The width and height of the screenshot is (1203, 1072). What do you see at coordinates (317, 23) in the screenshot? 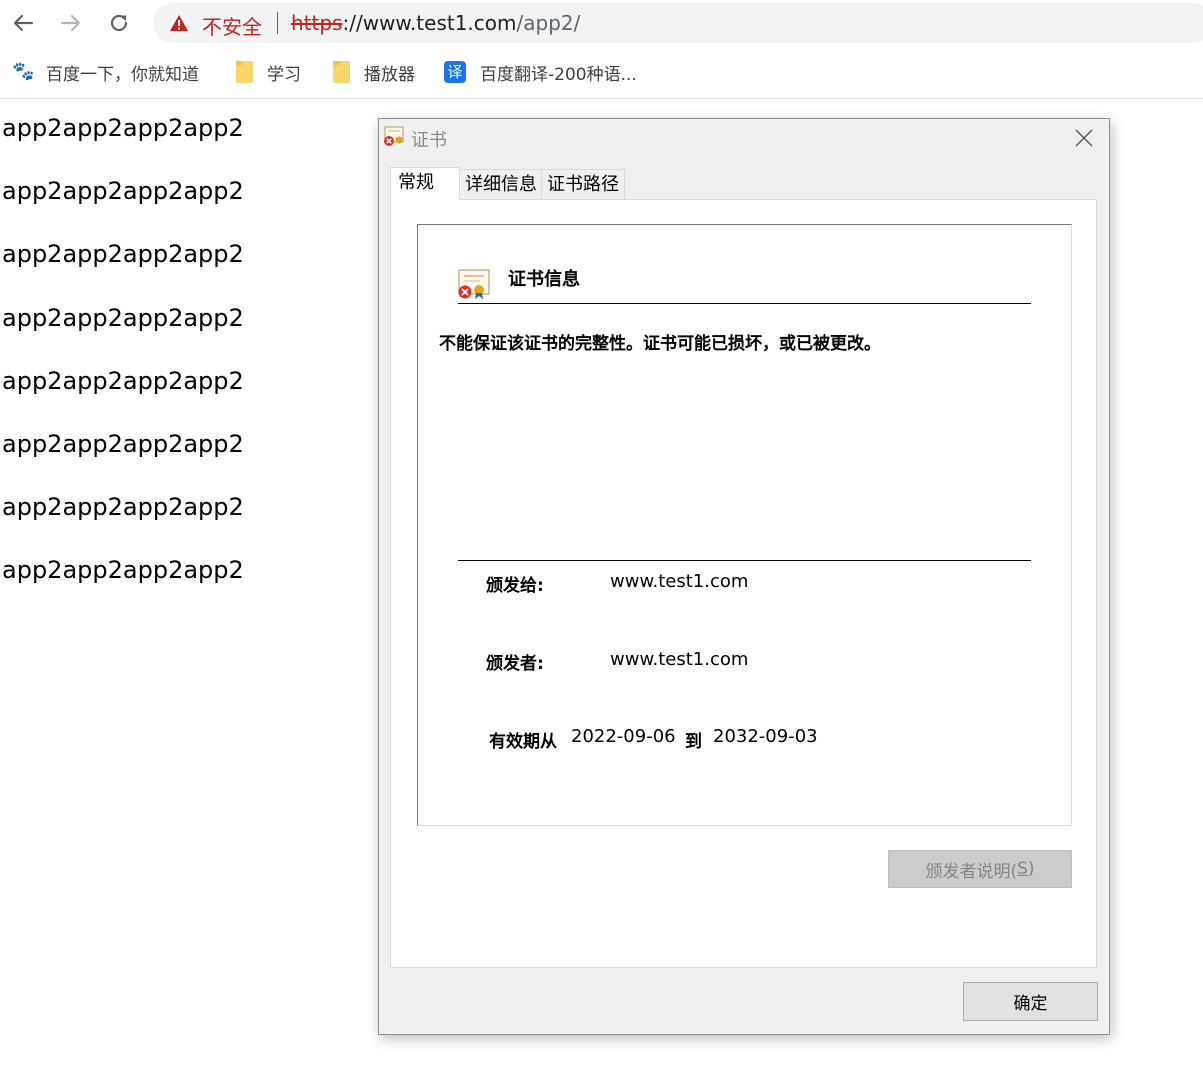
I see `url-scheme: https` at bounding box center [317, 23].